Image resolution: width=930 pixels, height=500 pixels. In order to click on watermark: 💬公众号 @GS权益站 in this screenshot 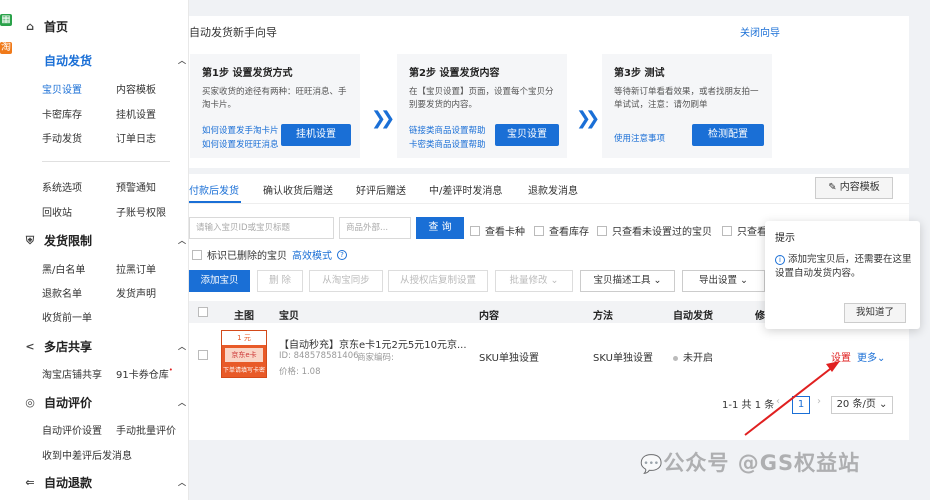, I will do `click(750, 463)`.